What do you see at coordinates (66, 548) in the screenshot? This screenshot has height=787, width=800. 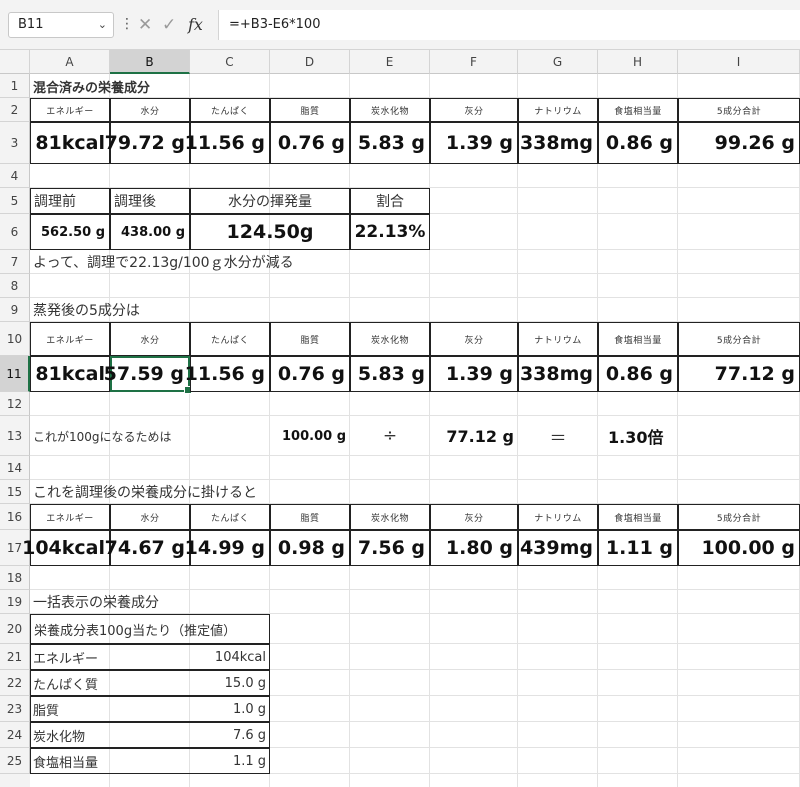 I see `nutrient-value-cell: 104kcal` at bounding box center [66, 548].